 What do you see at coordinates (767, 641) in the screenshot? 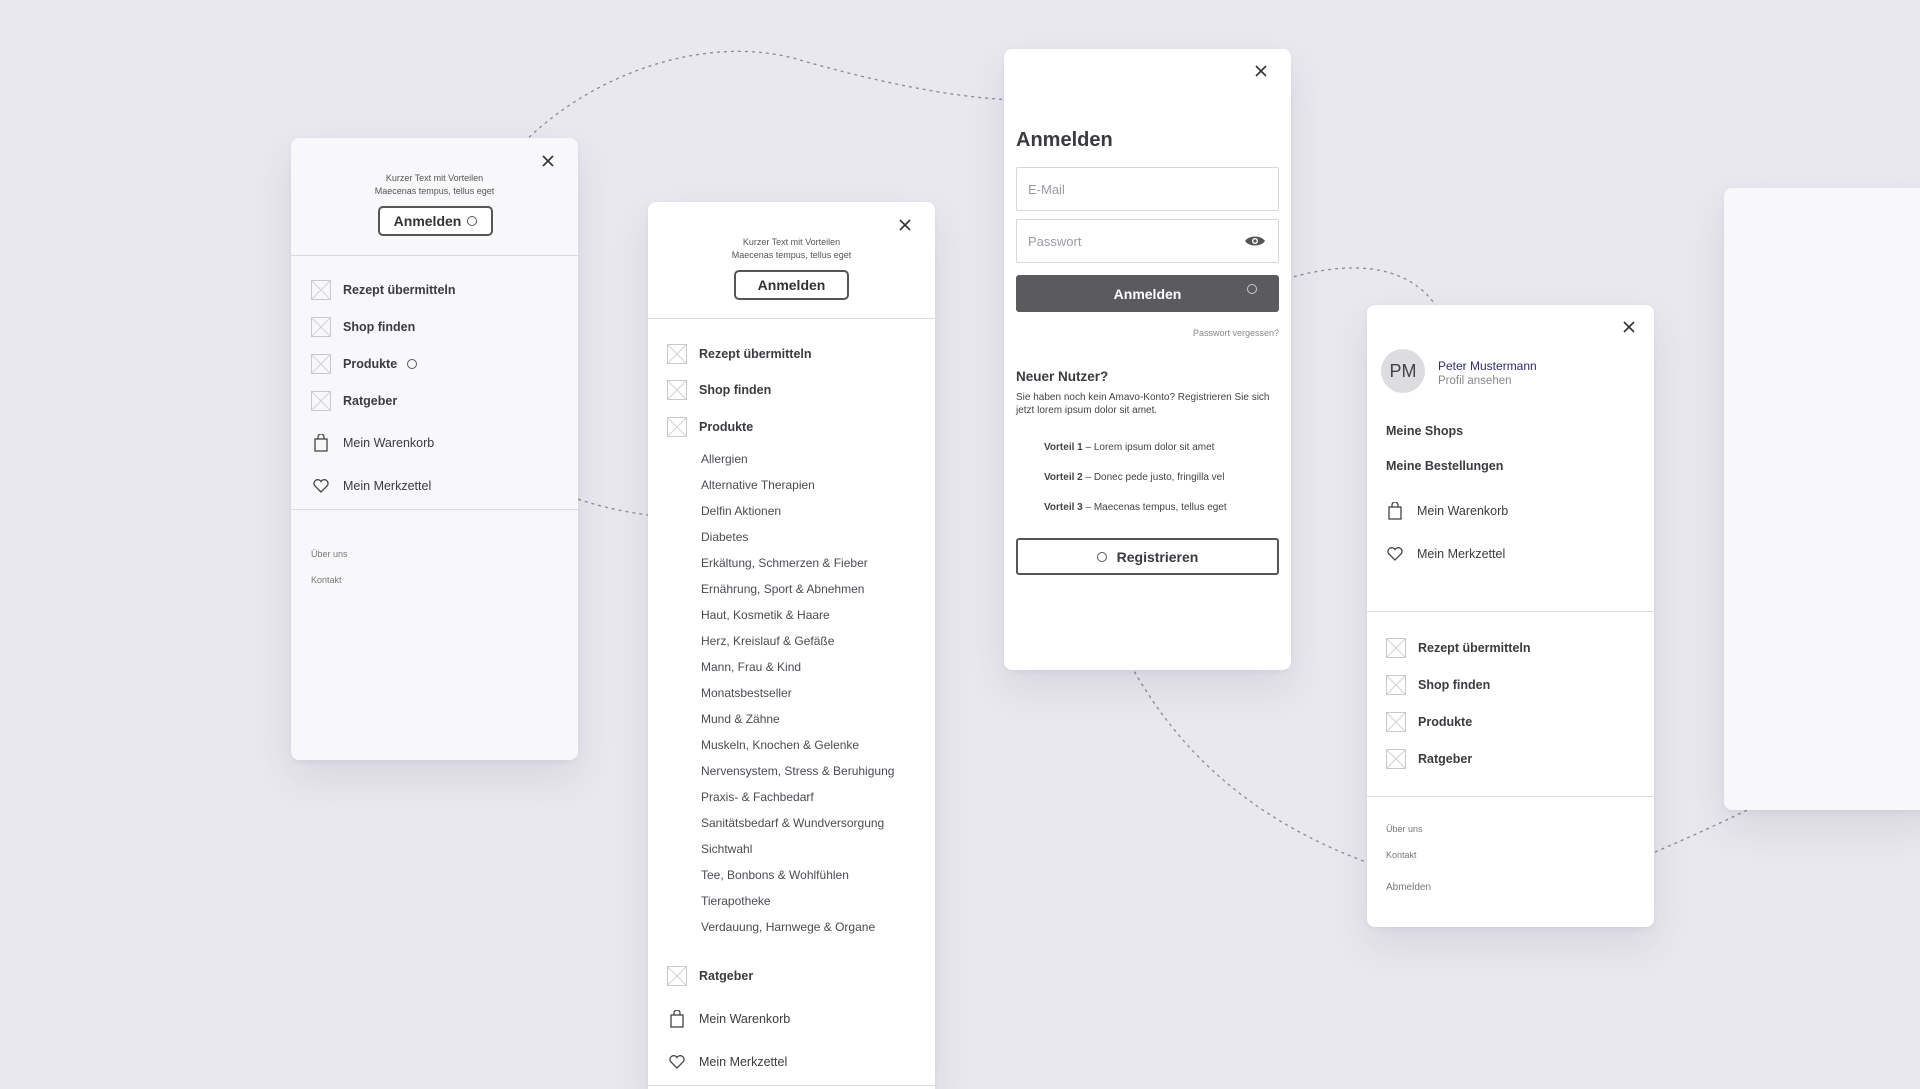
I see `subcategory-item: Herz, Kreislauf & Gefäße` at bounding box center [767, 641].